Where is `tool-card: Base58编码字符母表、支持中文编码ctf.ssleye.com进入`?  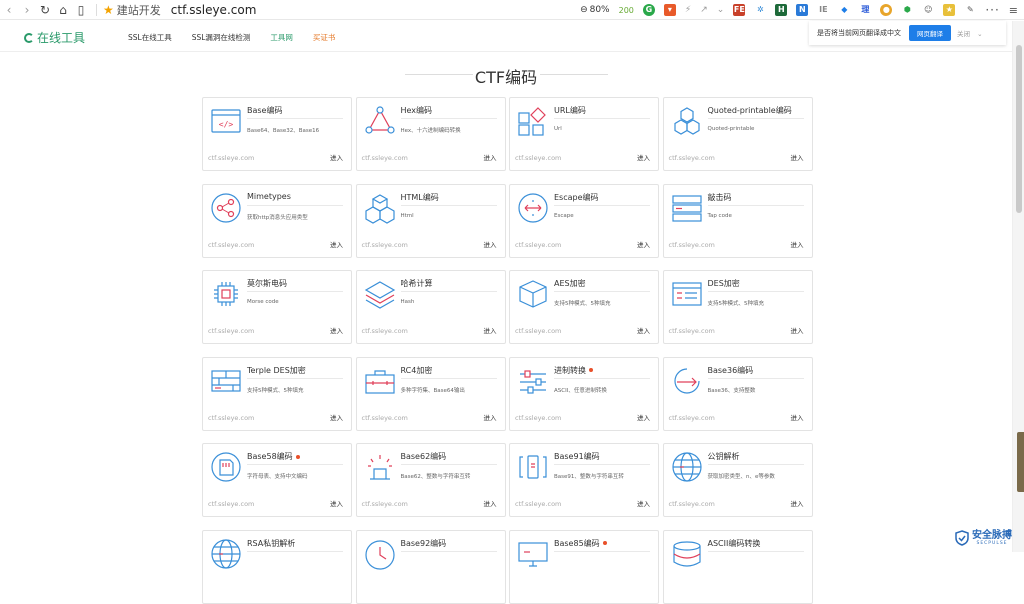
tool-card: Base58编码字符母表、支持中文编码ctf.ssleye.com进入 is located at coordinates (277, 480).